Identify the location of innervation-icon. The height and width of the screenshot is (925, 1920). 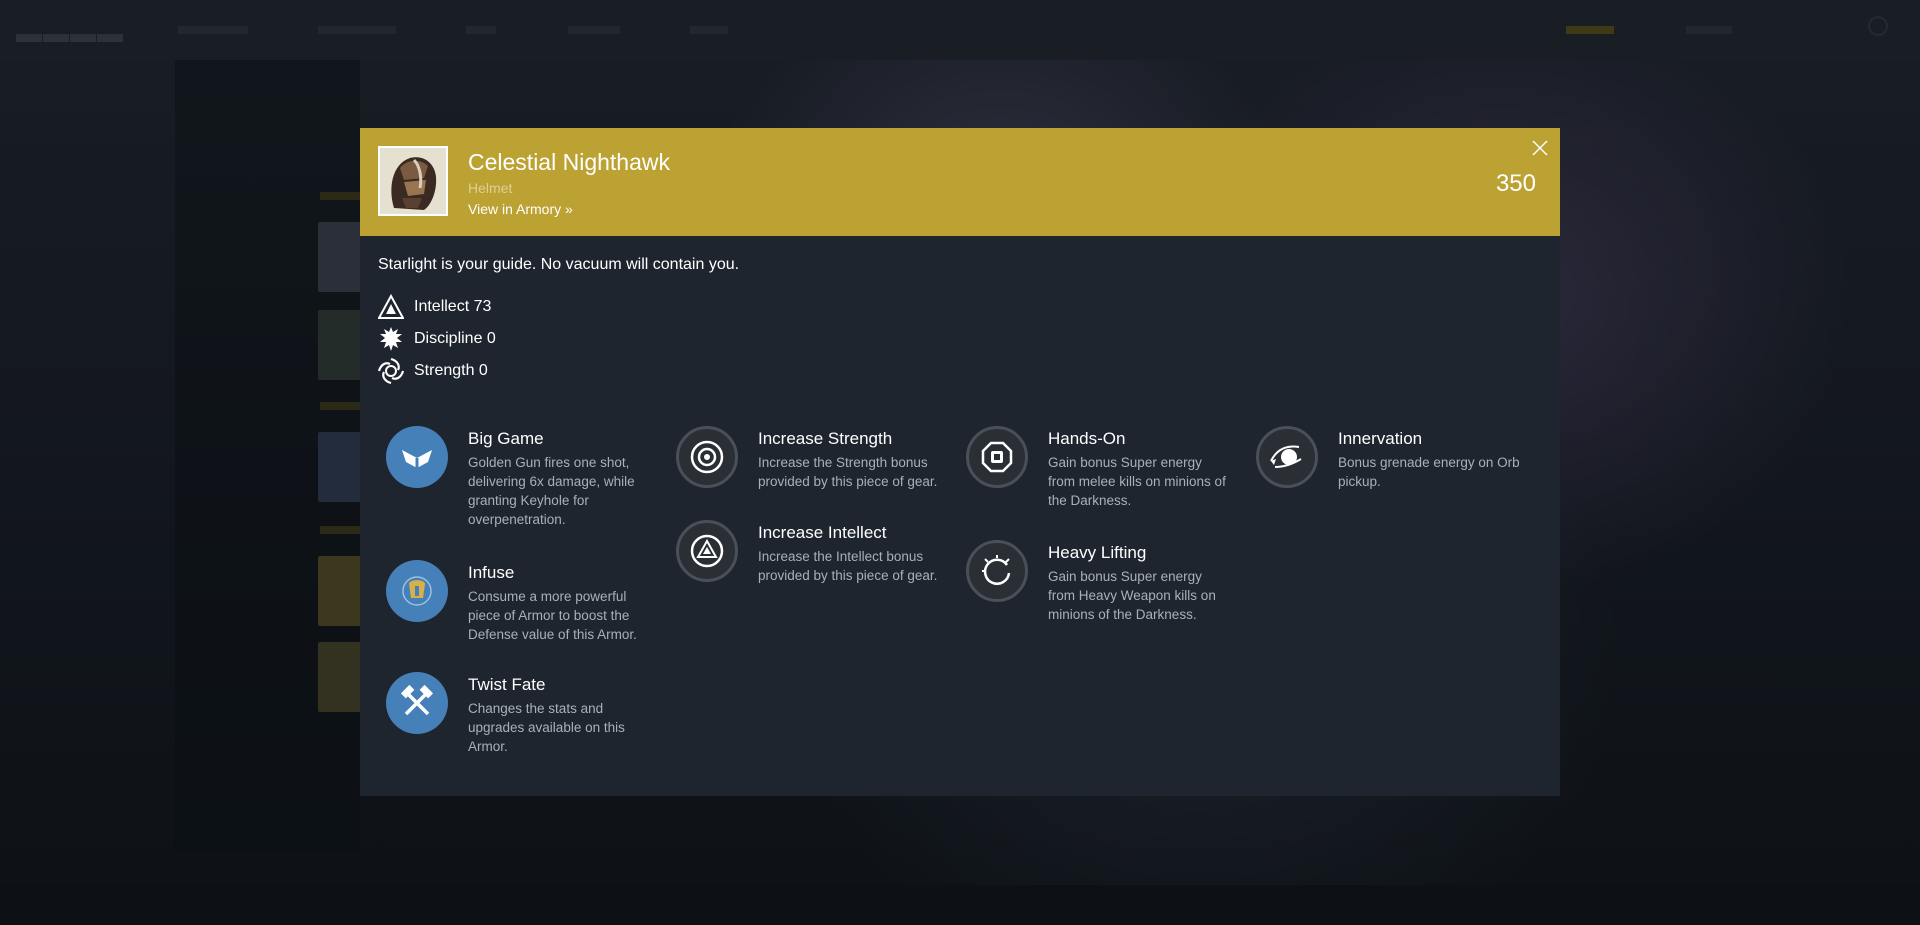
(1287, 457).